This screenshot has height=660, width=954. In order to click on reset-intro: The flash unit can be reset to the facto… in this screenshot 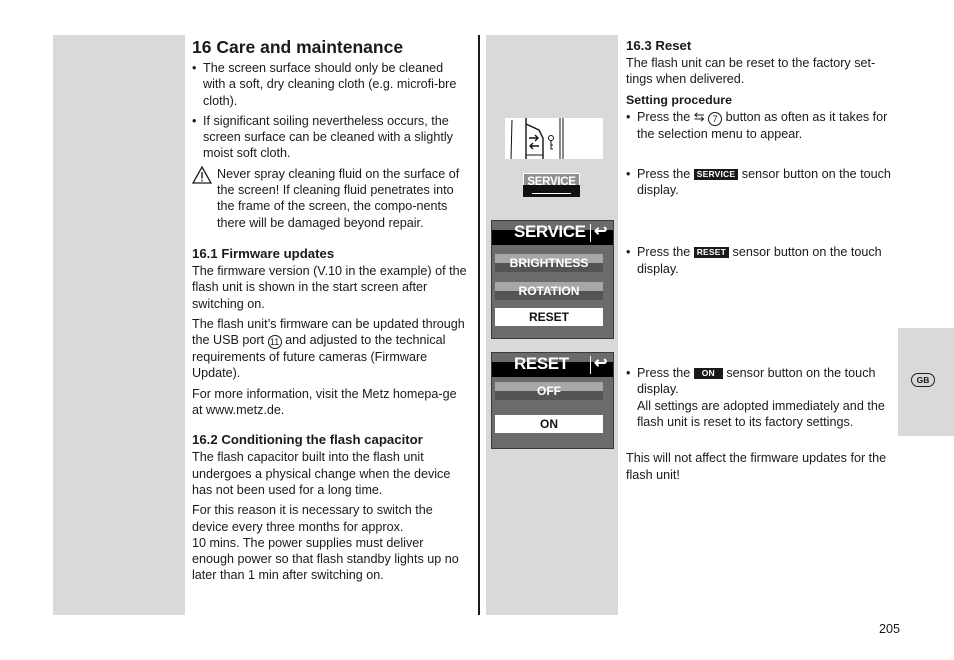, I will do `click(751, 71)`.